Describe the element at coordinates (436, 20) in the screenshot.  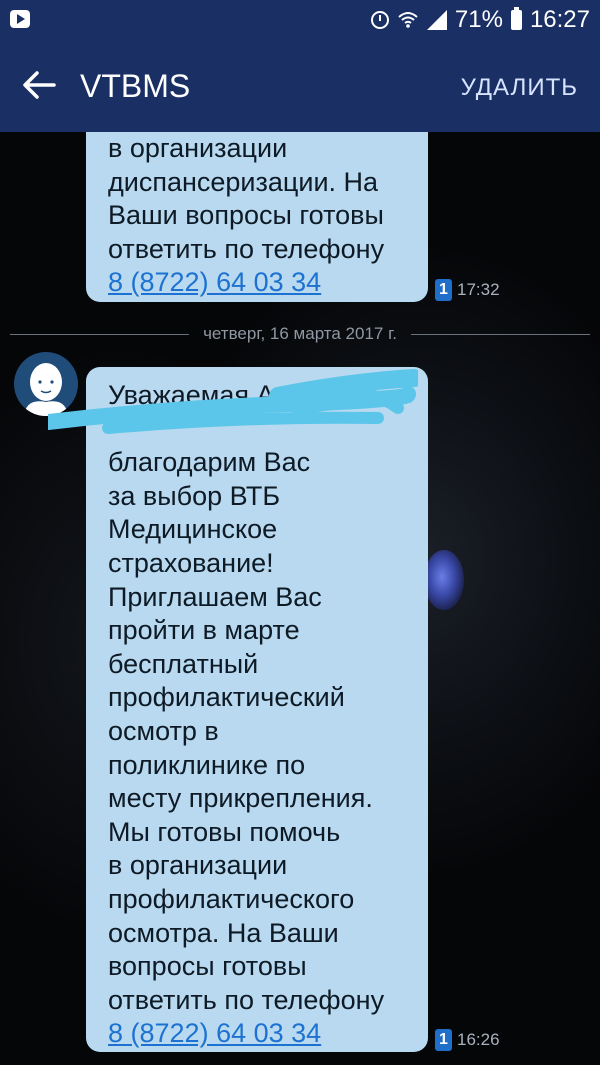
I see `signal-icon` at that location.